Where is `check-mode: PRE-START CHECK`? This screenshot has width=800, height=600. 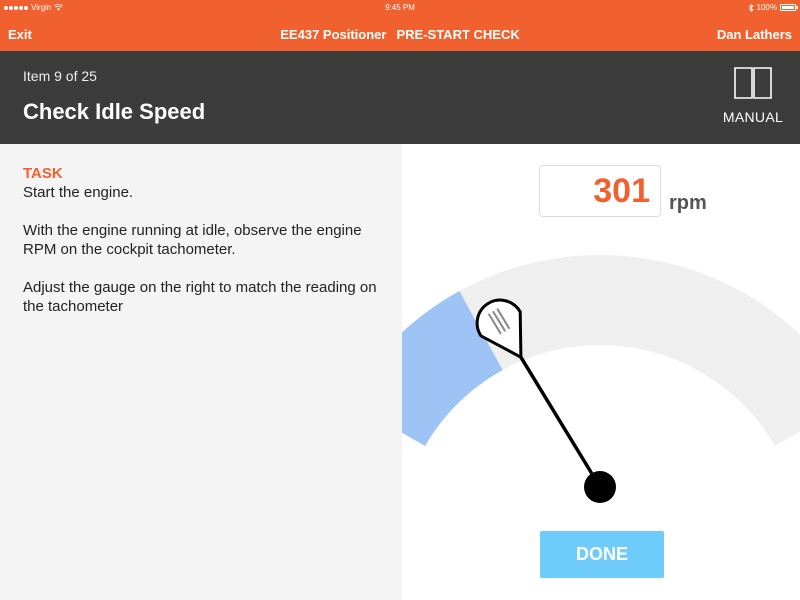
check-mode: PRE-START CHECK is located at coordinates (458, 34).